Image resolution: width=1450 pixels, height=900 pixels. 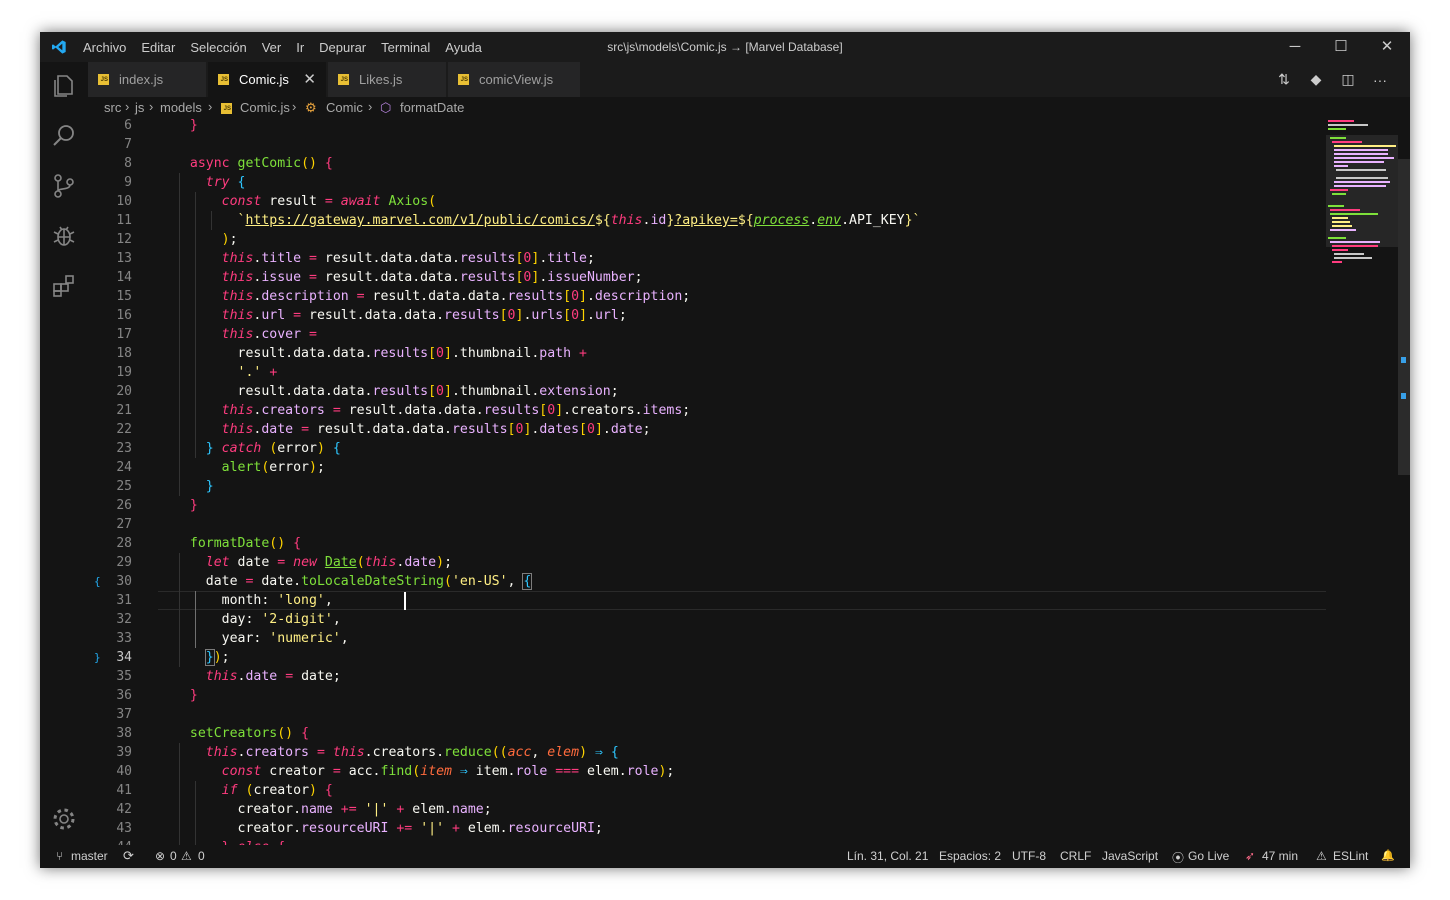 What do you see at coordinates (124, 201) in the screenshot?
I see `line-number: 10` at bounding box center [124, 201].